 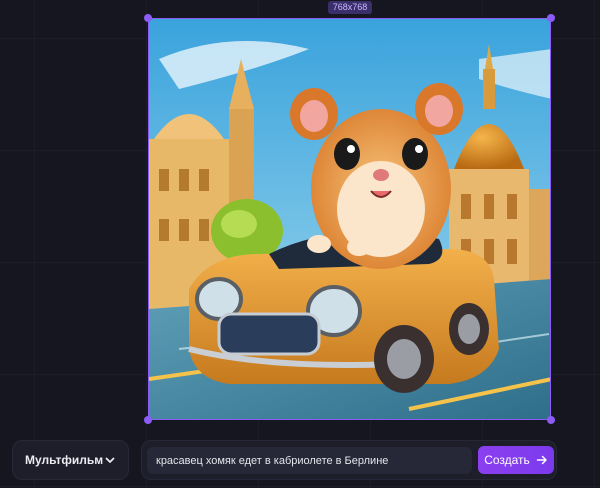 What do you see at coordinates (110, 460) in the screenshot?
I see `chevron-down-icon` at bounding box center [110, 460].